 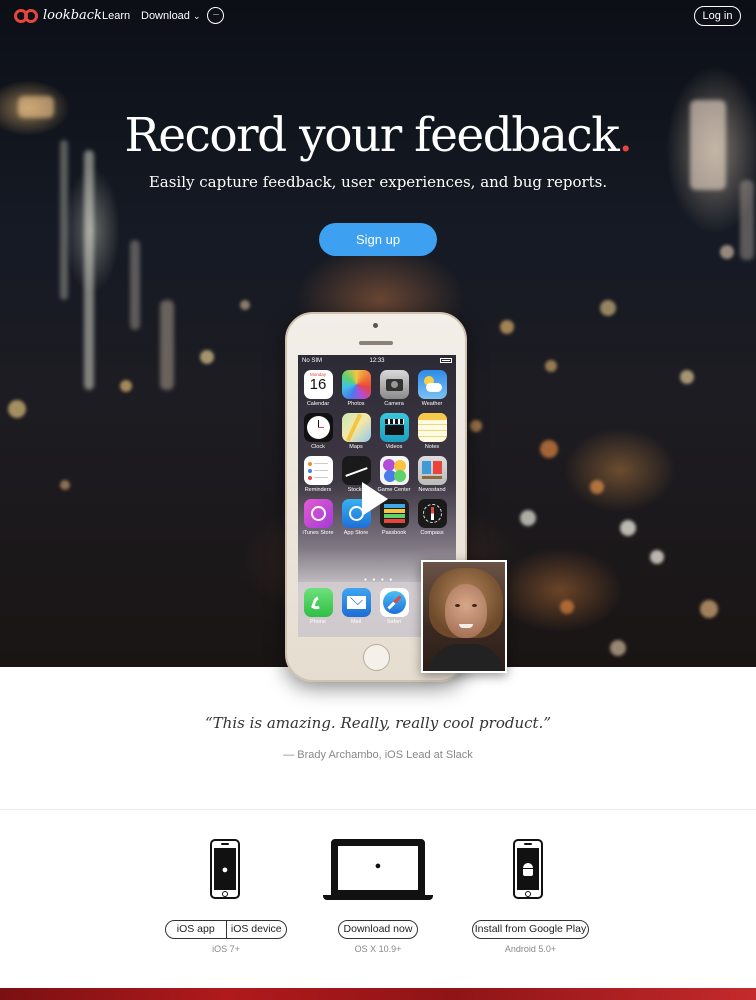 I want to click on calendar-icon: Monday 16, so click(x=318, y=384).